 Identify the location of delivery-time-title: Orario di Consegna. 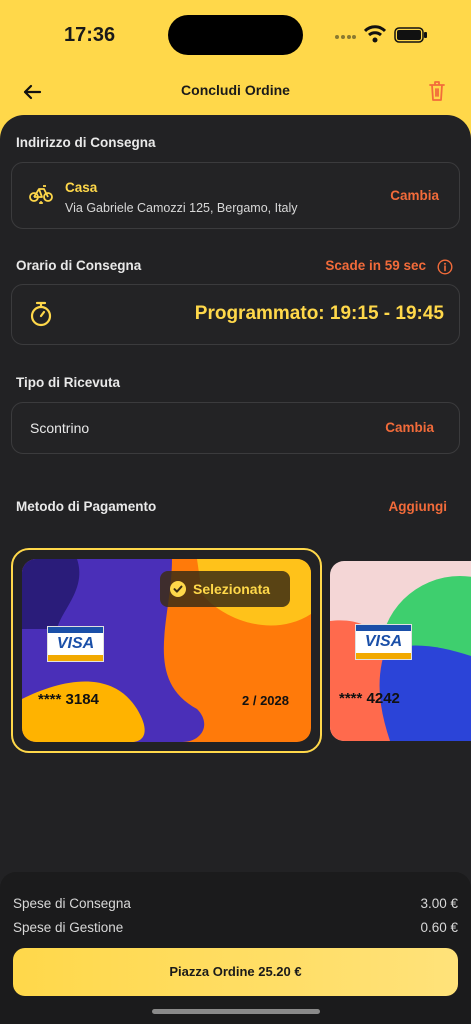
(79, 265).